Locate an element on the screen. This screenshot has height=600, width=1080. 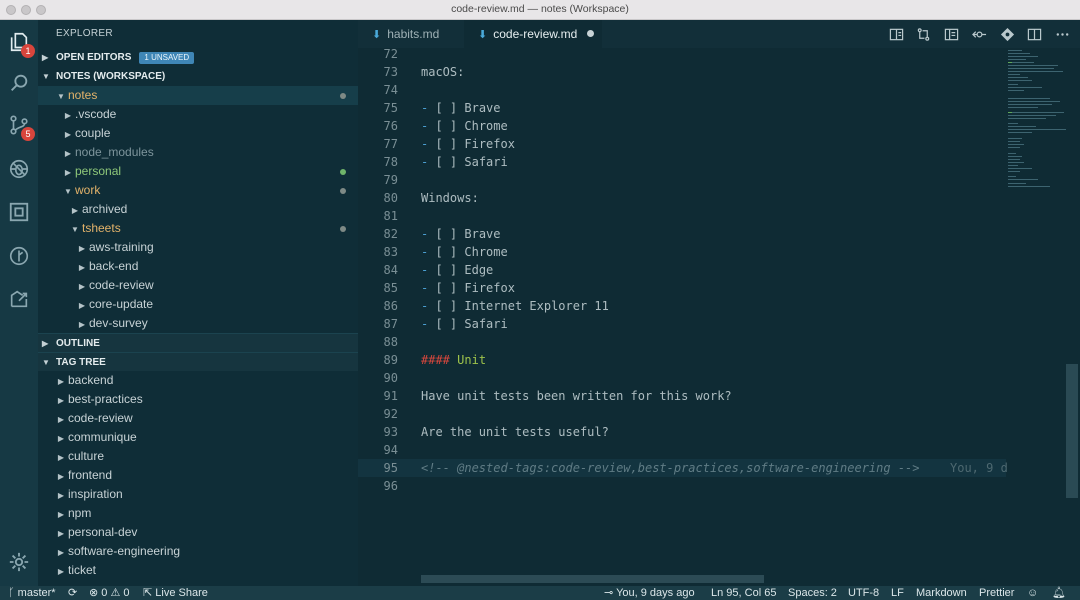
indentation-status: Spaces: 2 is located at coordinates (812, 593).